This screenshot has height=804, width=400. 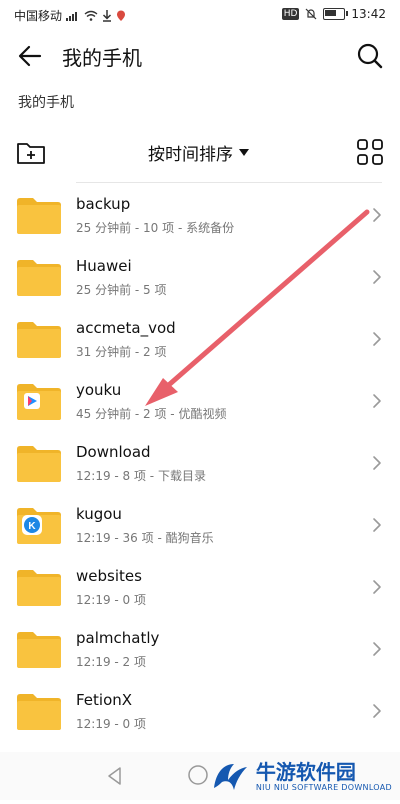 What do you see at coordinates (121, 15) in the screenshot?
I see `location-icon` at bounding box center [121, 15].